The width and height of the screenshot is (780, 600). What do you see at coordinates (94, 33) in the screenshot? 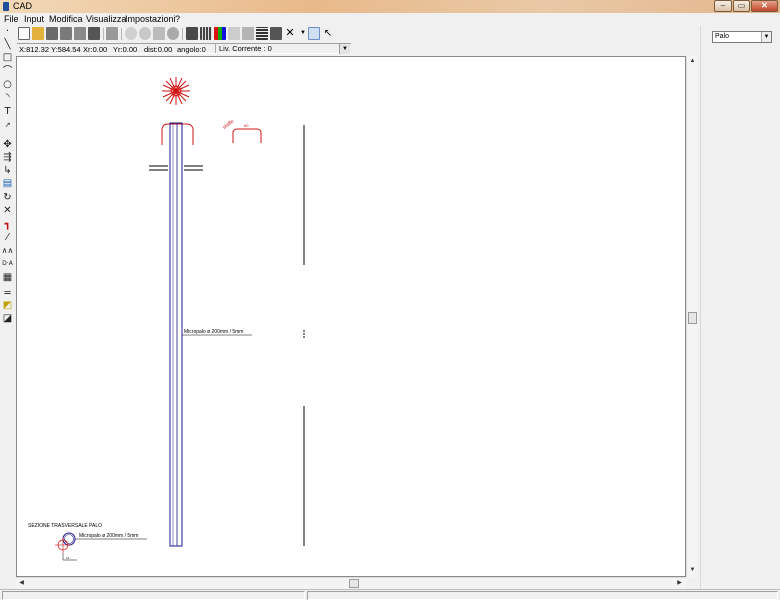
I see `print-icon` at bounding box center [94, 33].